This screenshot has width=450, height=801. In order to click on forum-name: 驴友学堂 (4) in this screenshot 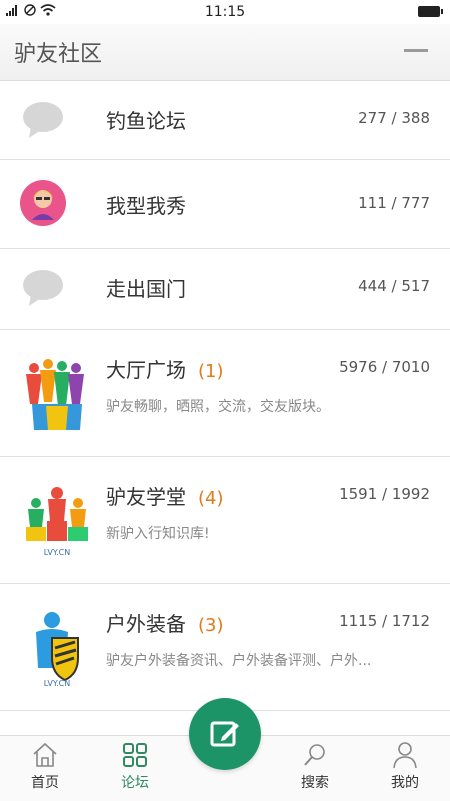, I will do `click(165, 495)`.